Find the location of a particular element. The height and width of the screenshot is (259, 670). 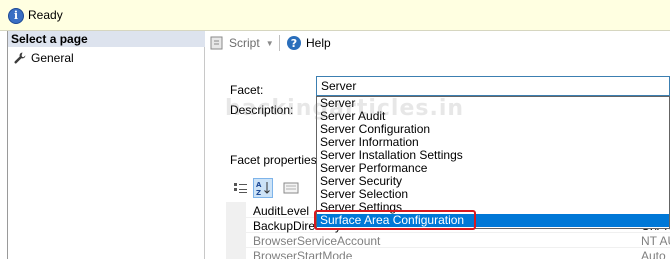

description-label: Description: is located at coordinates (262, 110).